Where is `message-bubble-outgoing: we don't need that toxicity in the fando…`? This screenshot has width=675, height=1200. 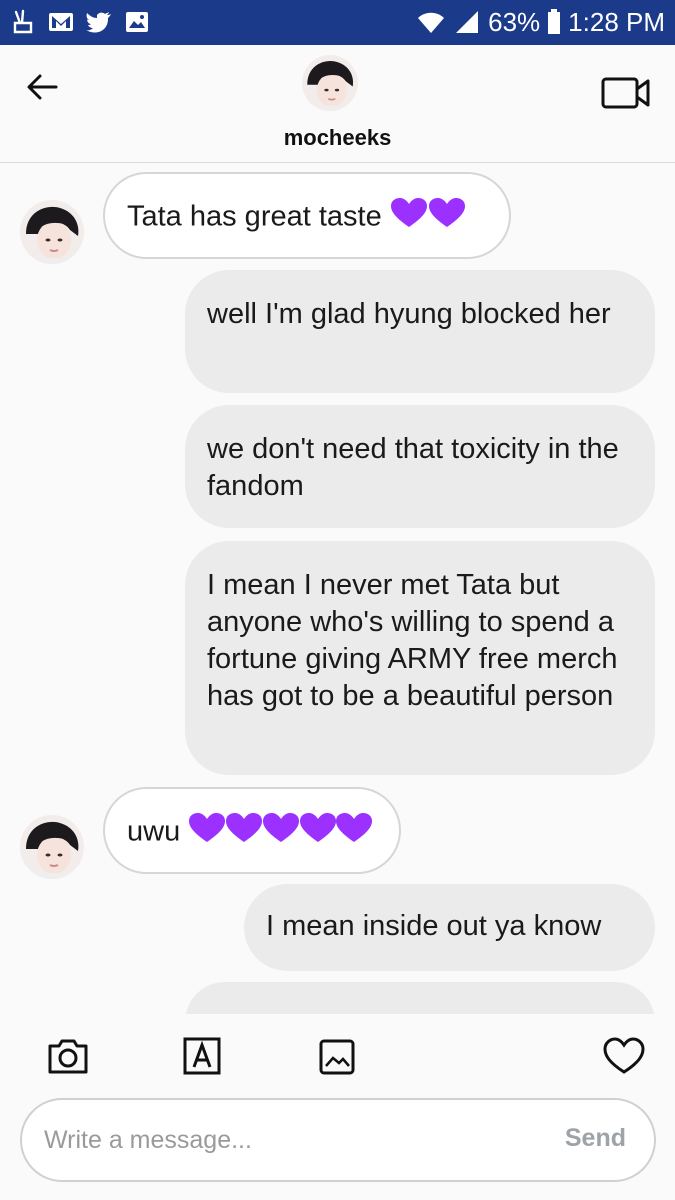 message-bubble-outgoing: we don't need that toxicity in the fando… is located at coordinates (420, 466).